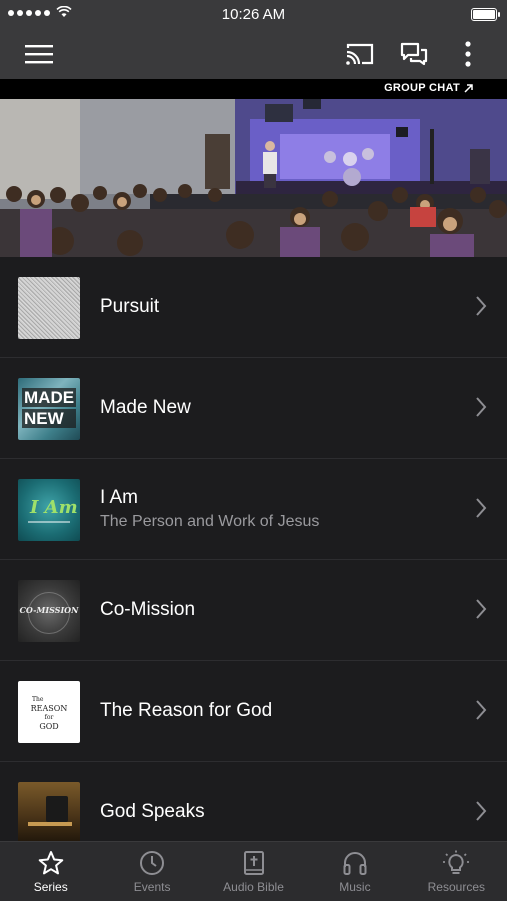  I want to click on series-title: Made New, so click(145, 407).